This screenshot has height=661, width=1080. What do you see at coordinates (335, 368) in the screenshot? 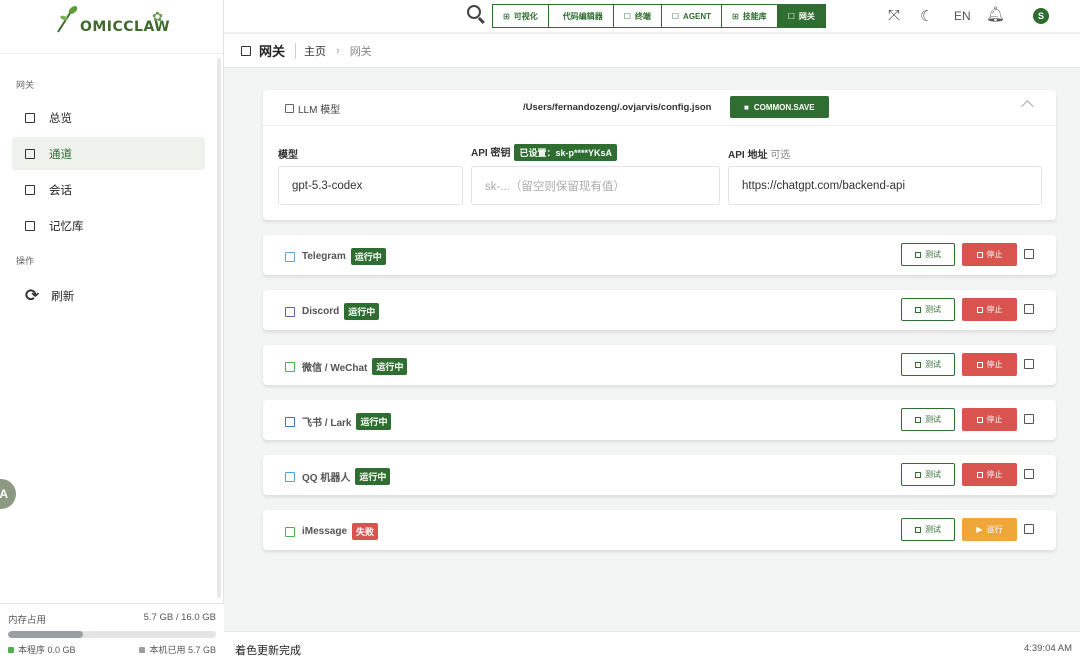
I see `channel-name-text: 微信 / WeChat` at bounding box center [335, 368].